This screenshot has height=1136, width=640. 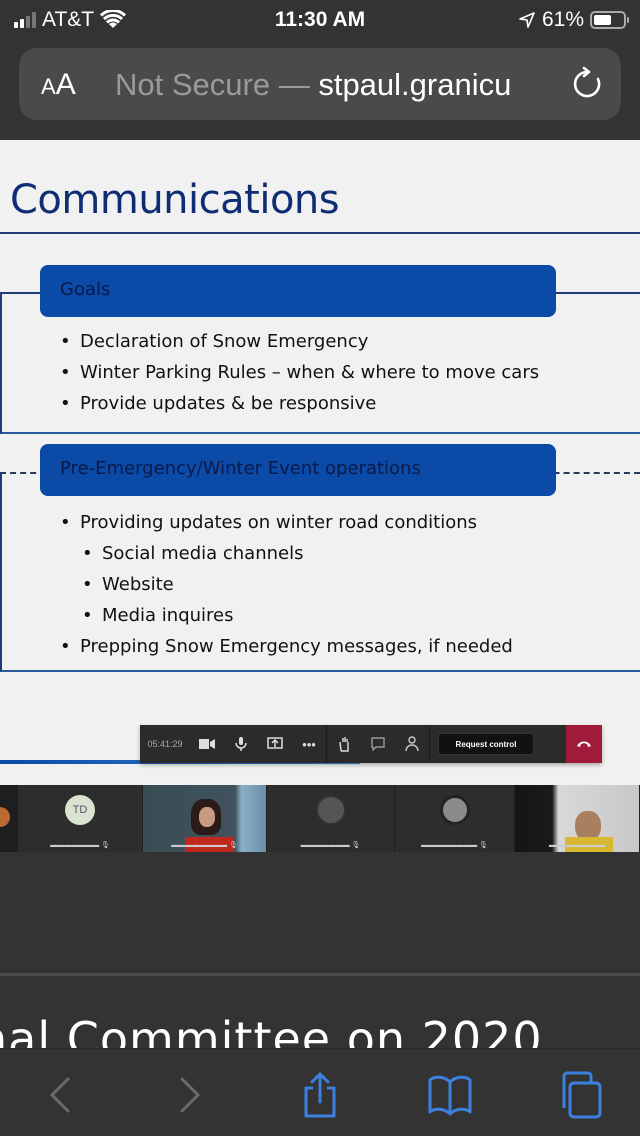 I want to click on participant-tile, so click(x=9, y=818).